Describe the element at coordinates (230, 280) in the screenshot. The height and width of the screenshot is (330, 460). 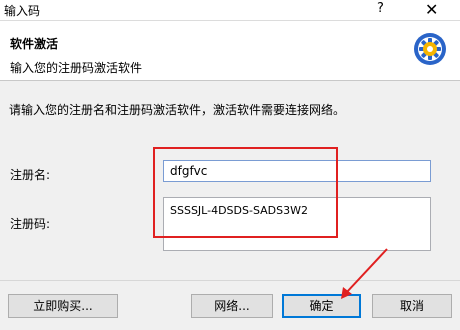
I see `divider` at that location.